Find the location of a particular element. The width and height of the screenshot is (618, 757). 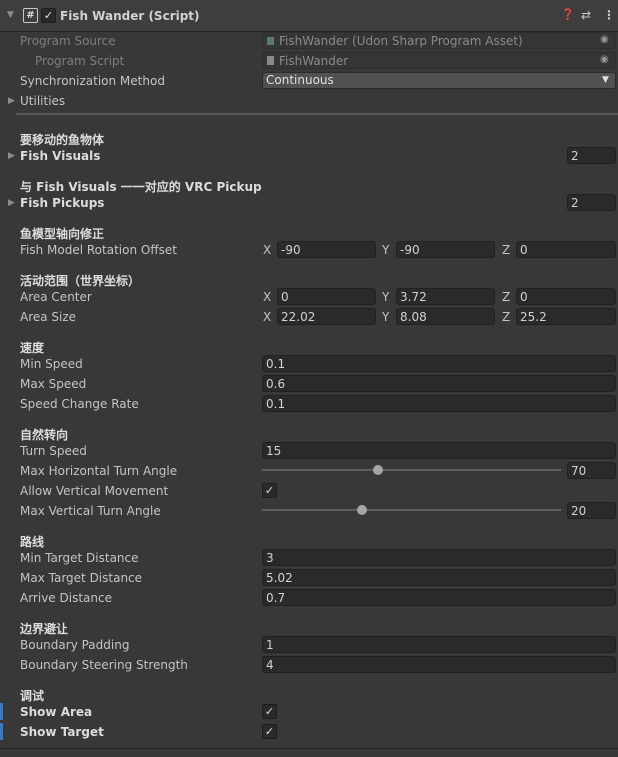

max-target-distance-label: Max Target Distance is located at coordinates (81, 578).